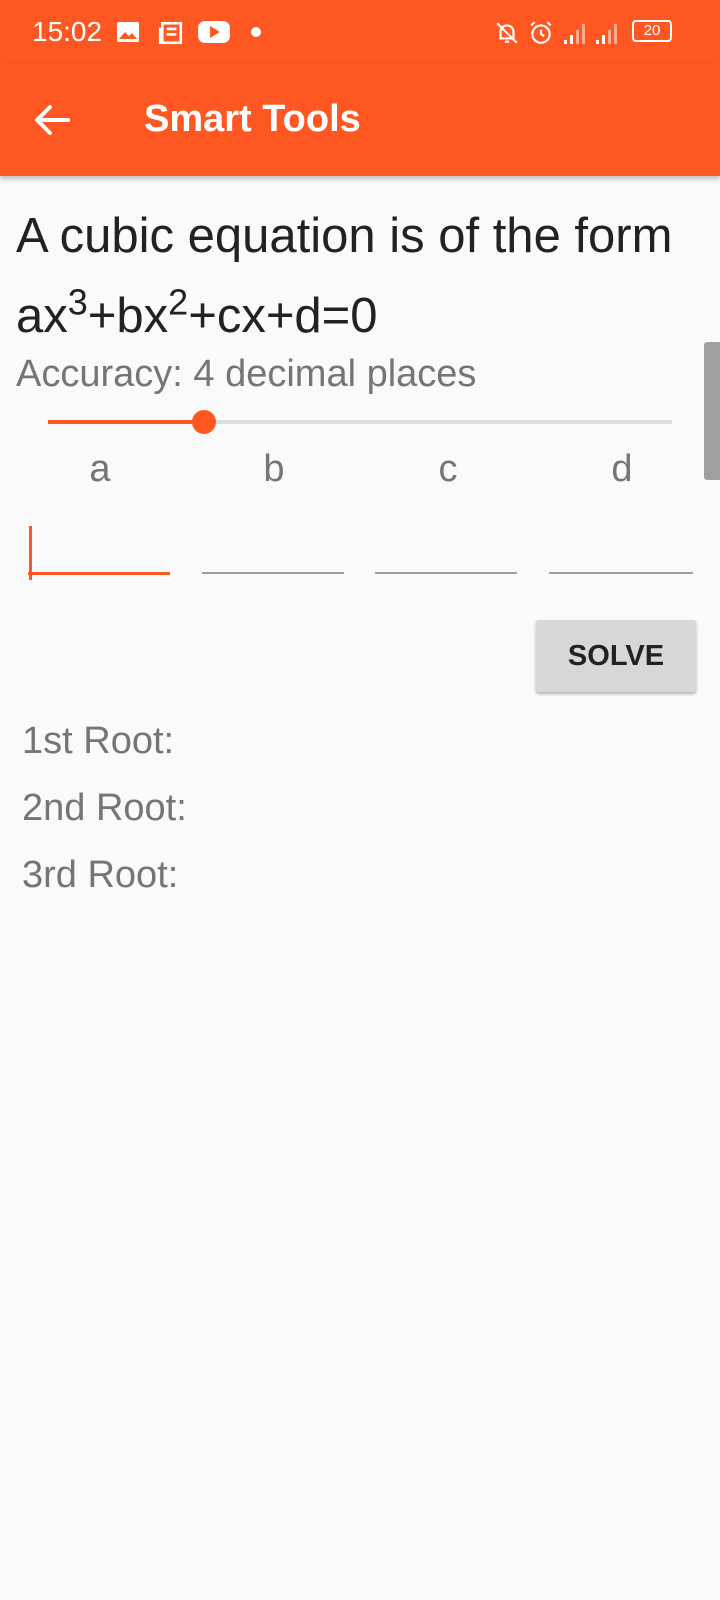  Describe the element at coordinates (712, 411) in the screenshot. I see `scrollbar` at that location.